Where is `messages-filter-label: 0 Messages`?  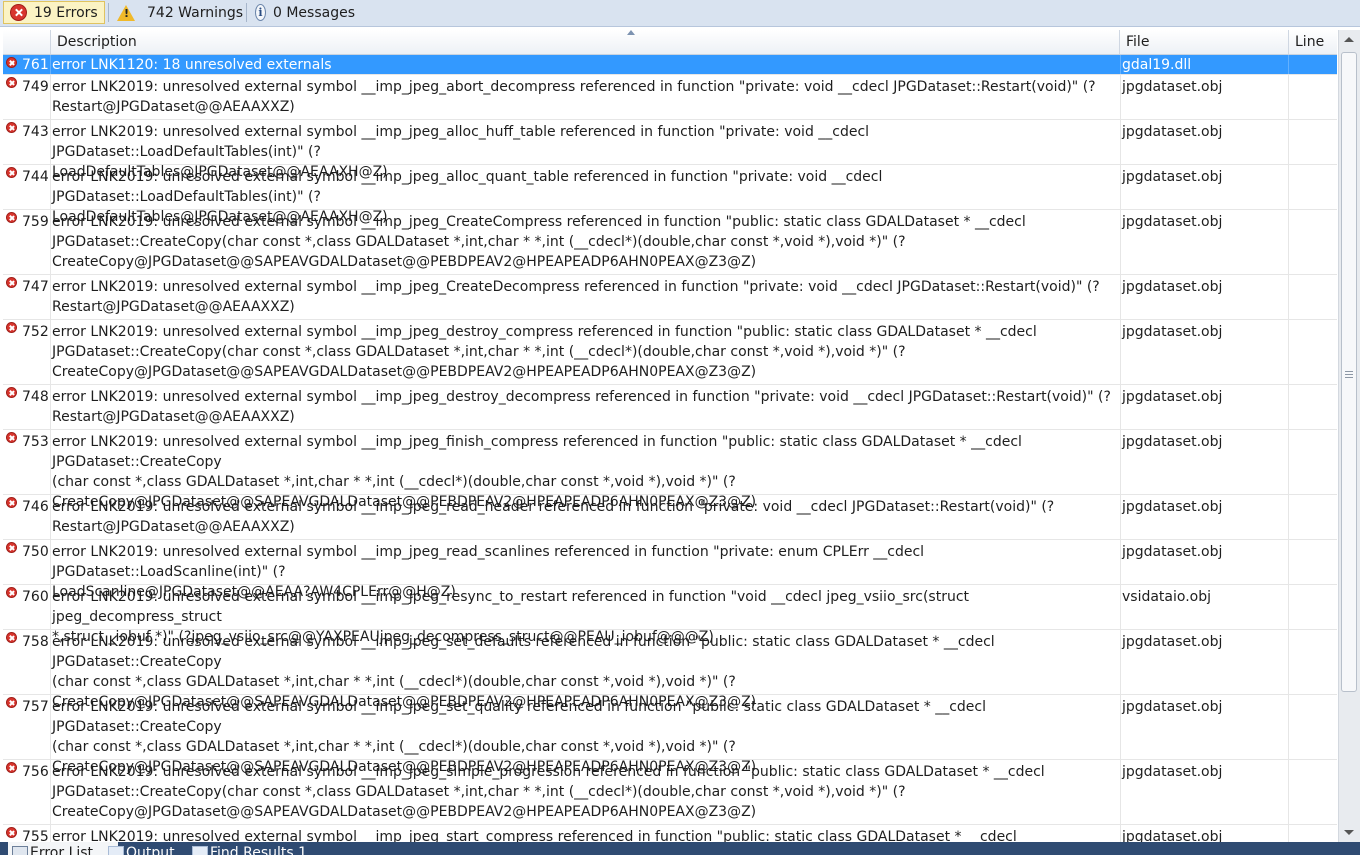
messages-filter-label: 0 Messages is located at coordinates (313, 12).